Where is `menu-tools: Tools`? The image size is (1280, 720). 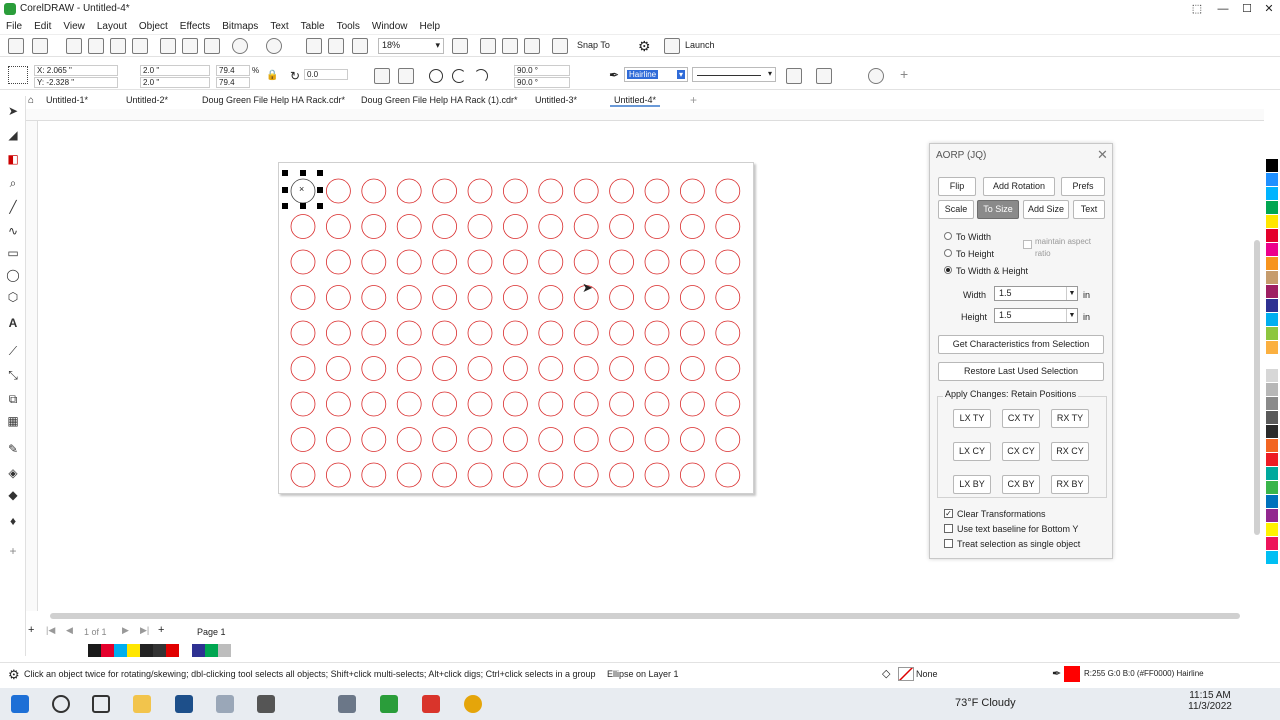 menu-tools: Tools is located at coordinates (348, 26).